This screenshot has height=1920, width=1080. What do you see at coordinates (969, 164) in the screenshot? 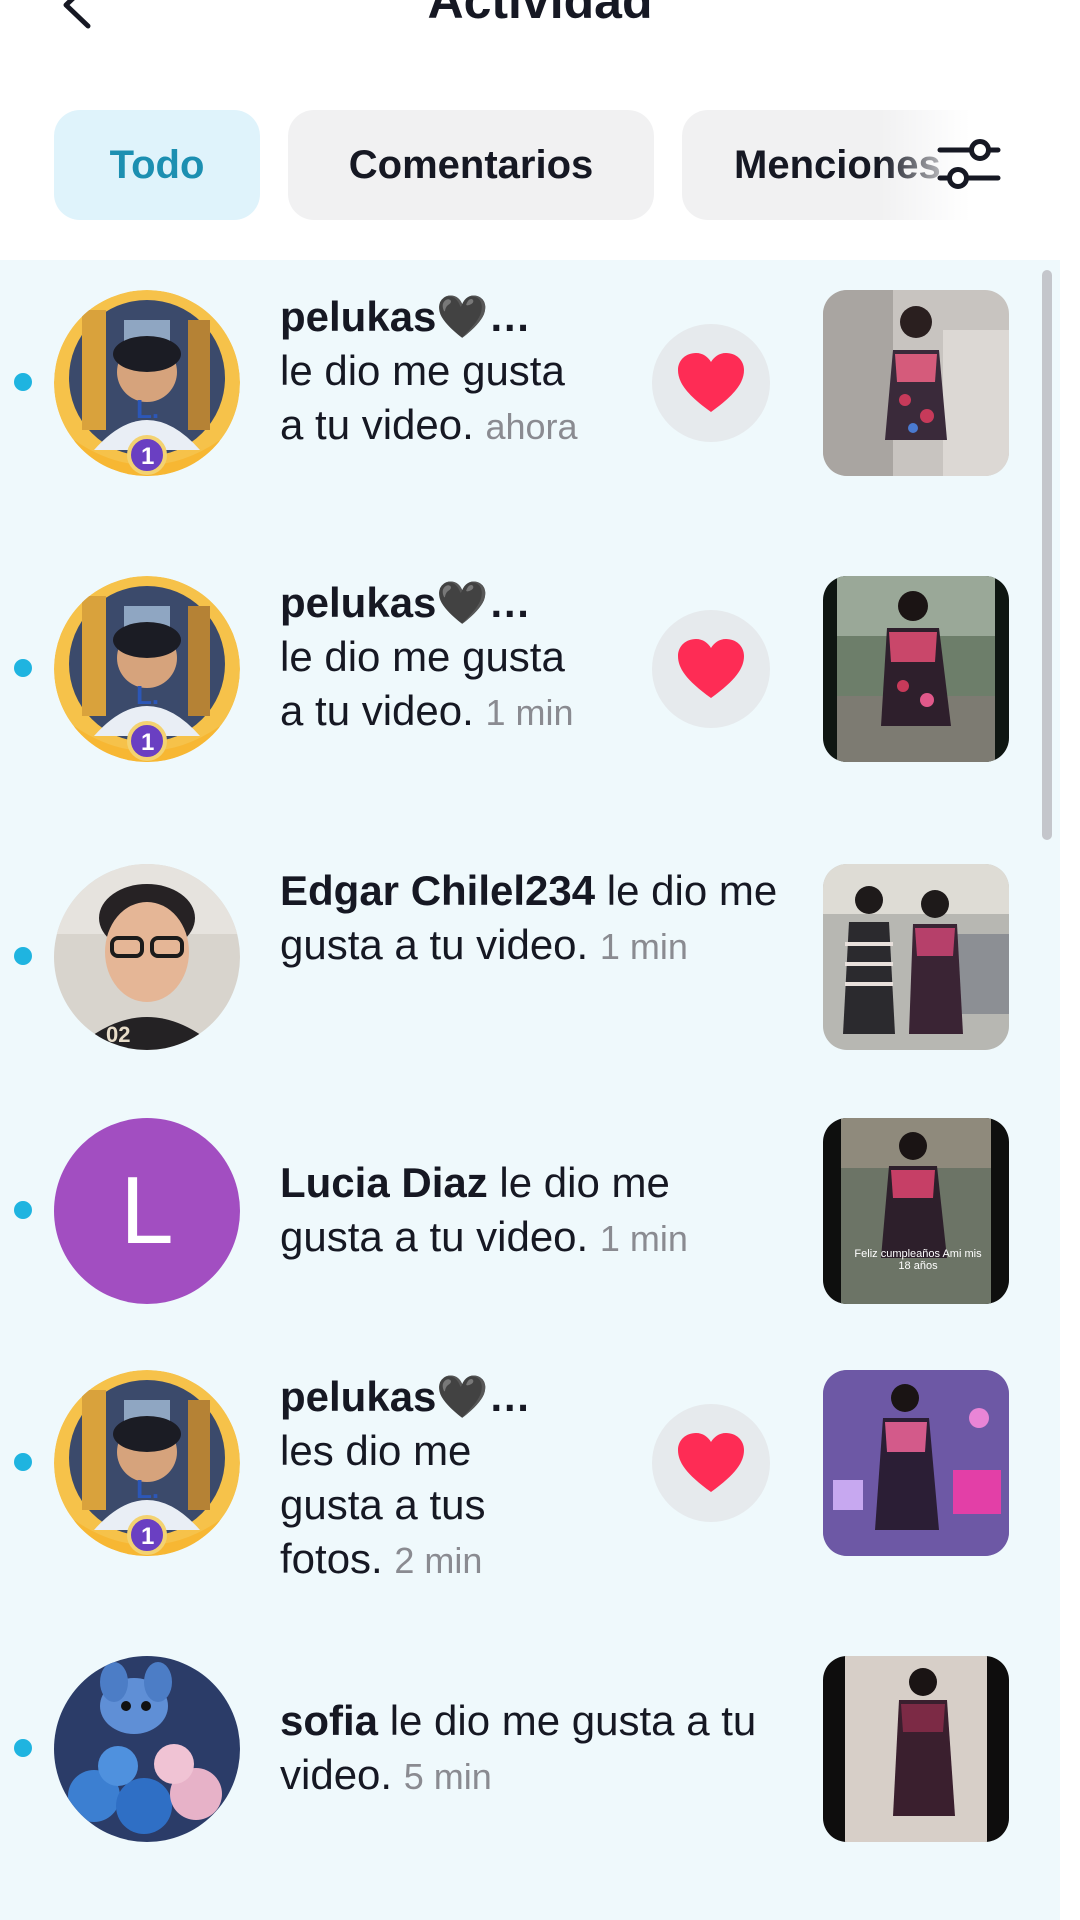
I see `sliders-icon` at bounding box center [969, 164].